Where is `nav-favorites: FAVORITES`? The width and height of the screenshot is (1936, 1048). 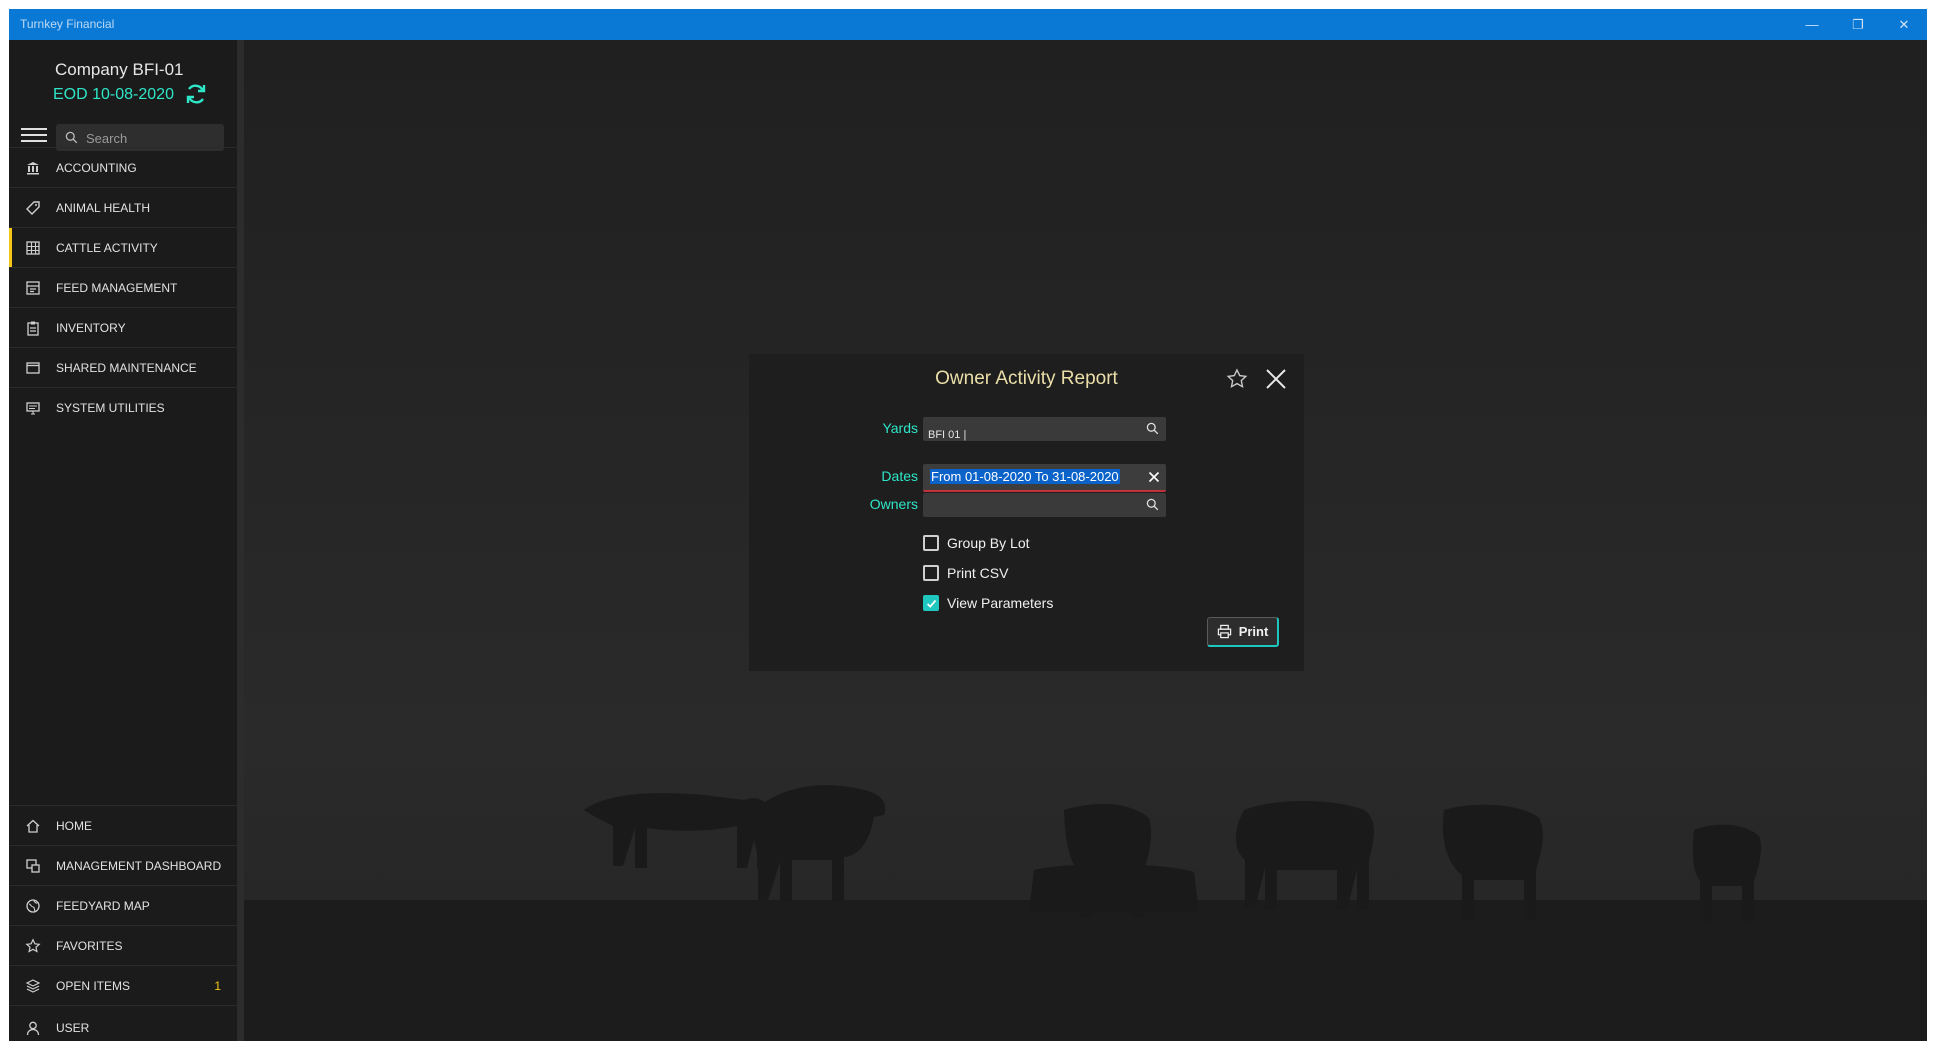
nav-favorites: FAVORITES is located at coordinates (123, 945).